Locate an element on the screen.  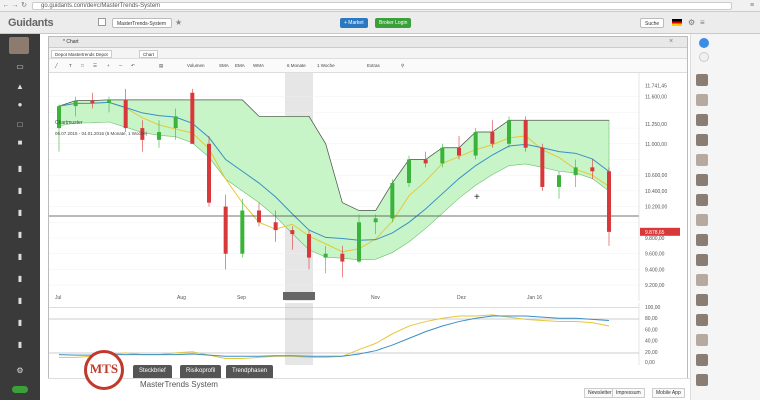
mobile-app-link: Mobile App is located at coordinates (668, 393).